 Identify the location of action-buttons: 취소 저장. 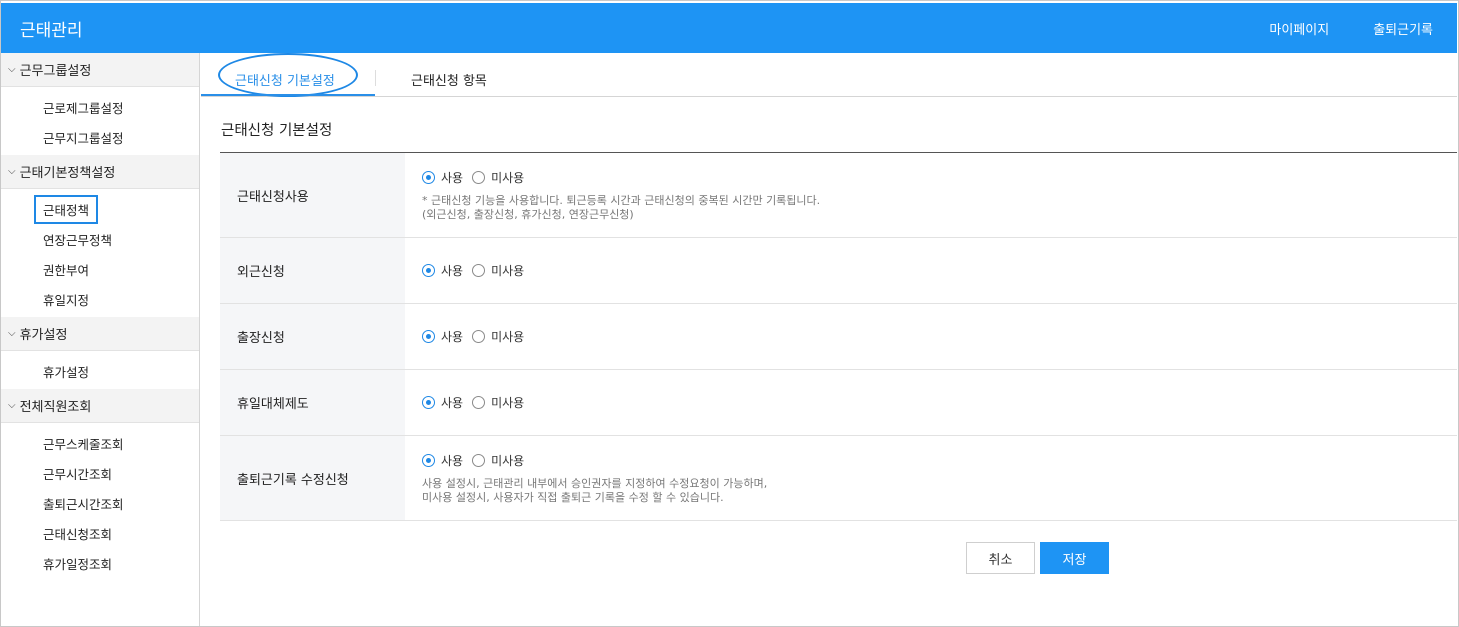
(1037, 558).